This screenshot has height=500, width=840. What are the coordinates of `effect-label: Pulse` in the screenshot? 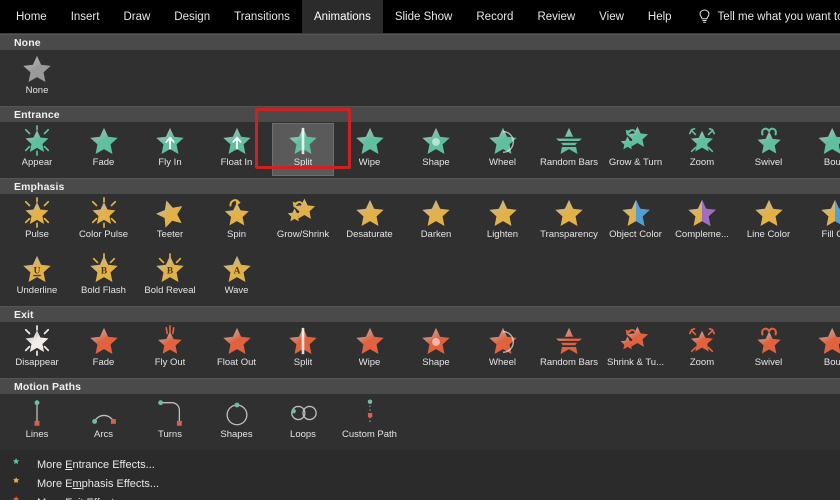 It's located at (37, 234).